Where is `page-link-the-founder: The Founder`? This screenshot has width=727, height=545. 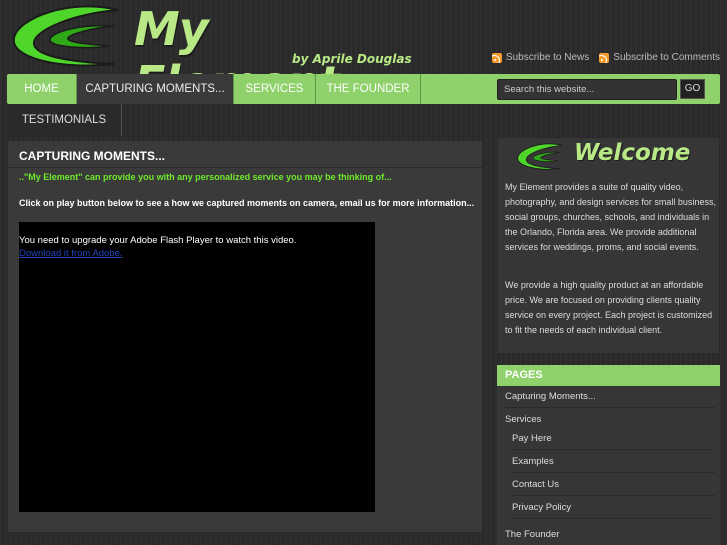 page-link-the-founder: The Founder is located at coordinates (610, 534).